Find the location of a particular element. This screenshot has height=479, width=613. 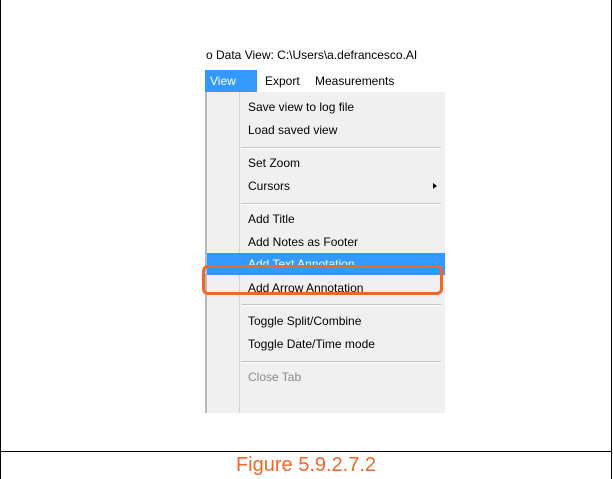

menu-item-label: Close Tab is located at coordinates (275, 377).